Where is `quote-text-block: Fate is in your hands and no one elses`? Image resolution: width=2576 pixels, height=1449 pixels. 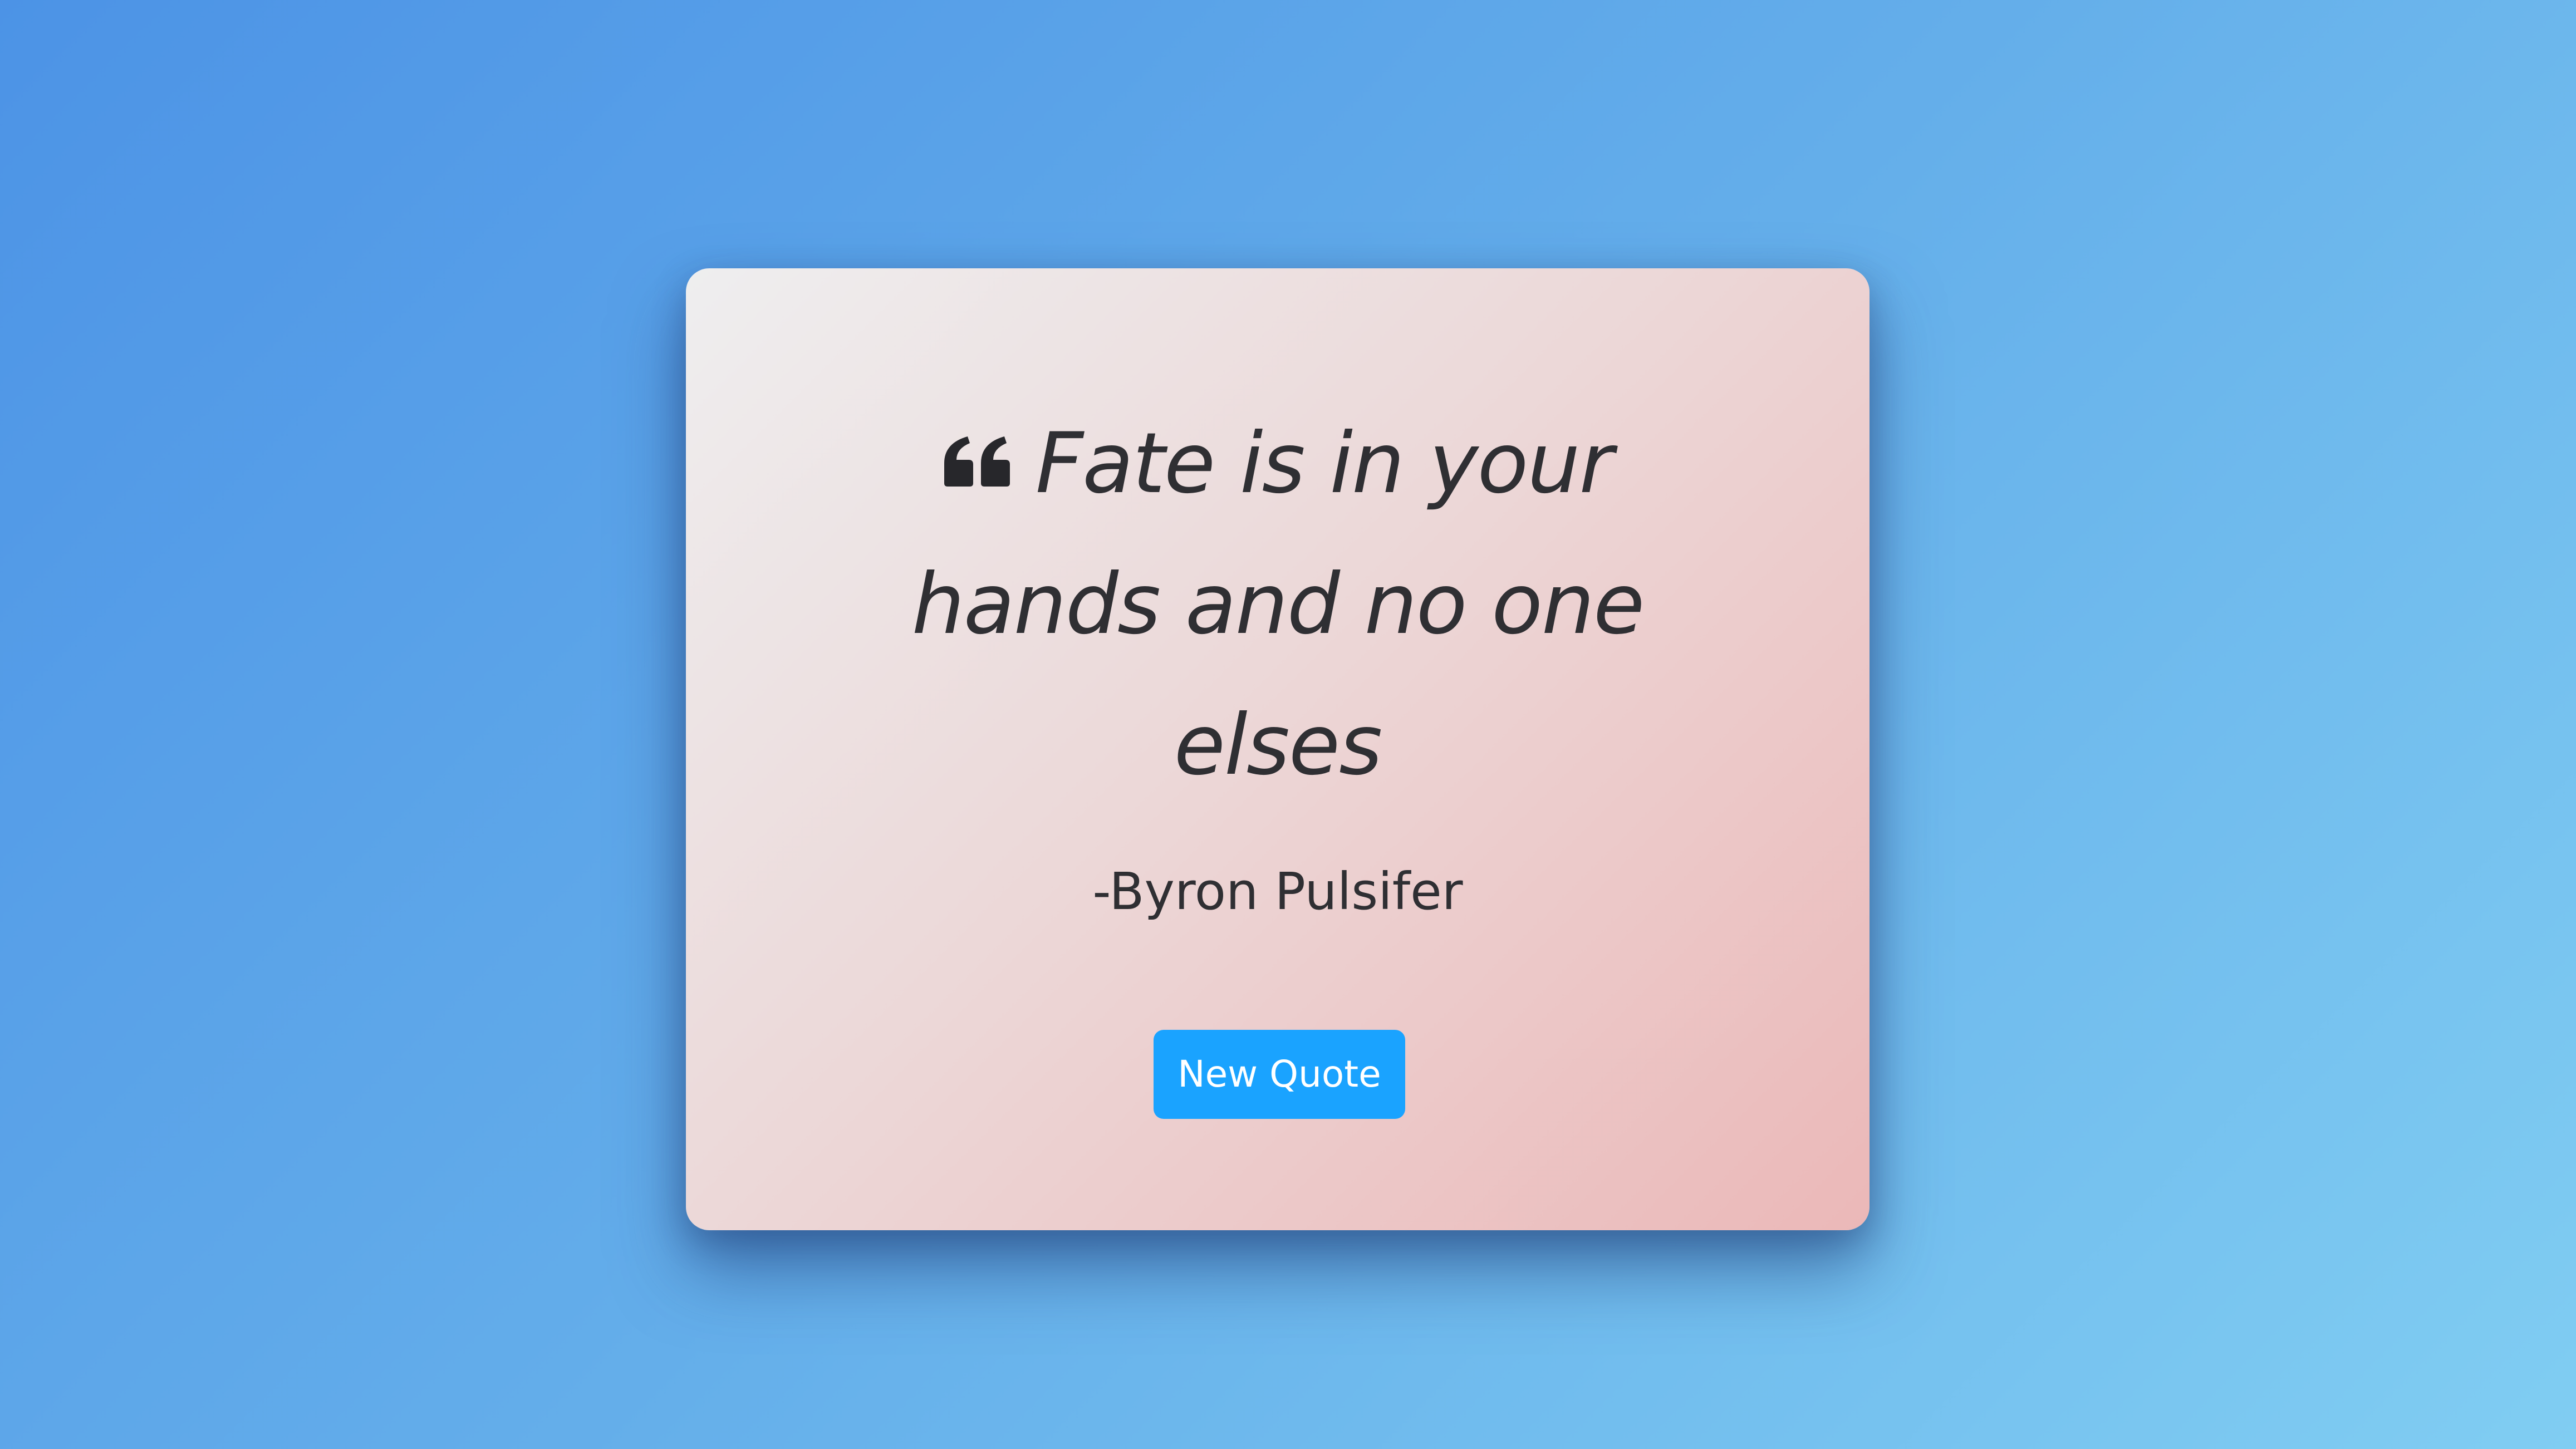
quote-text-block: Fate is in your hands and no one elses is located at coordinates (1278, 605).